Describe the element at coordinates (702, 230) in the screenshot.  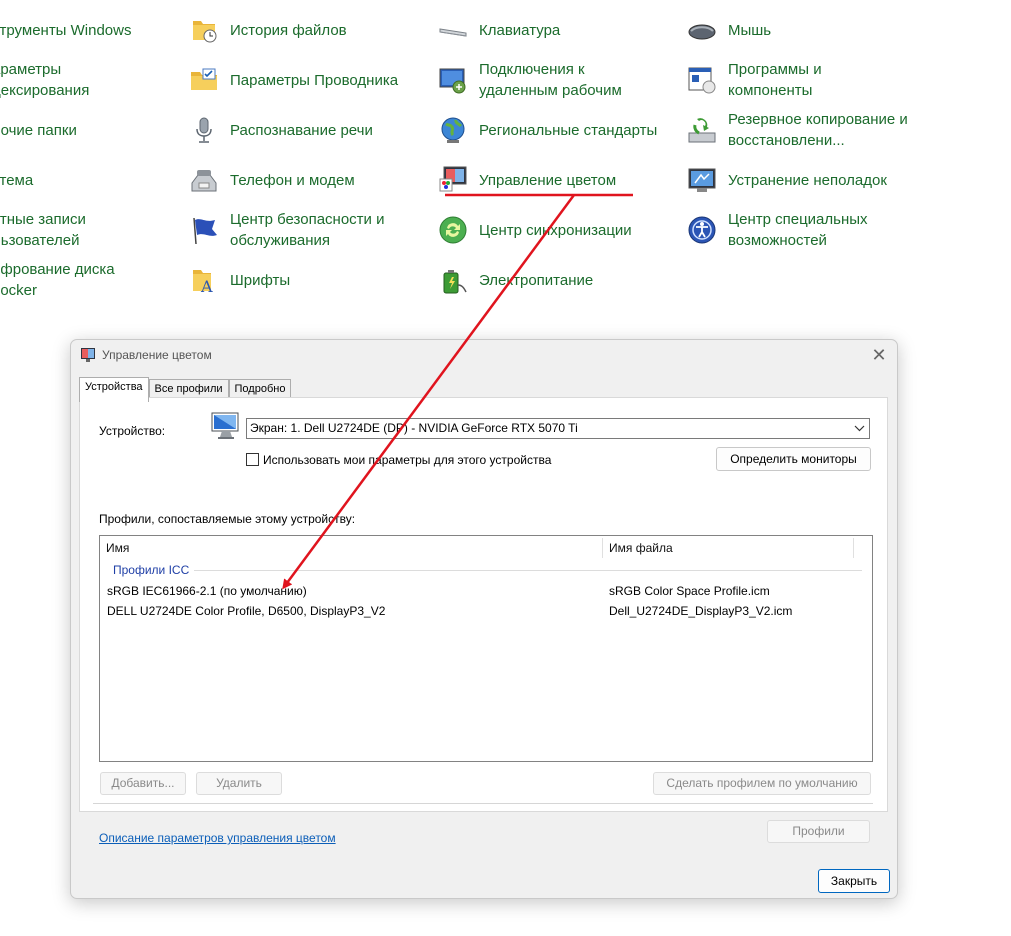
I see `accessibility-icon` at that location.